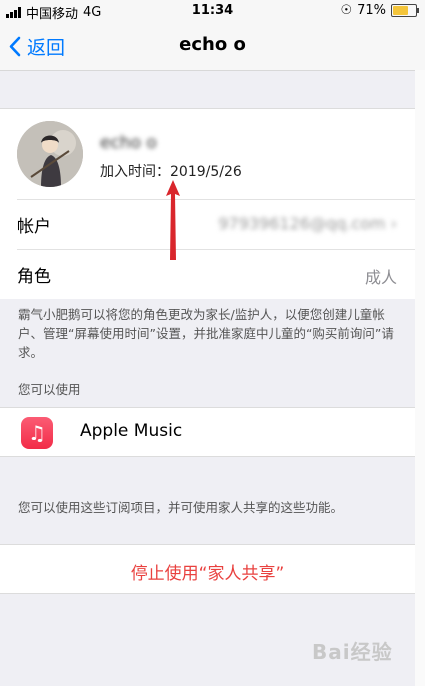  I want to click on music-note-icon: ♫, so click(37, 433).